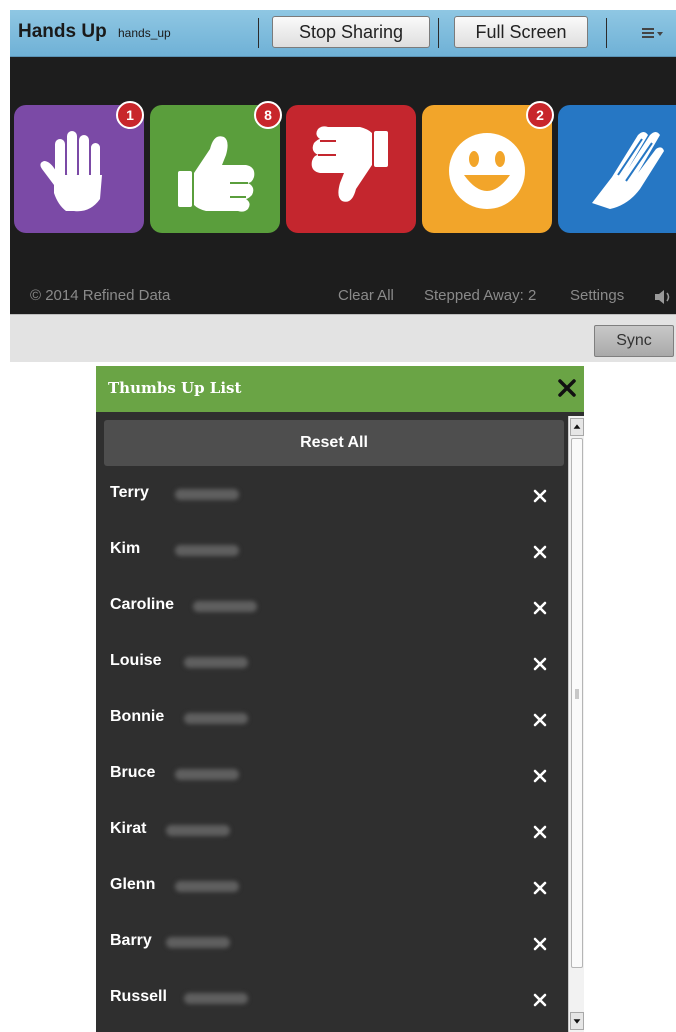  Describe the element at coordinates (100, 295) in the screenshot. I see `copyright-text: © 2014 Refined Data` at that location.